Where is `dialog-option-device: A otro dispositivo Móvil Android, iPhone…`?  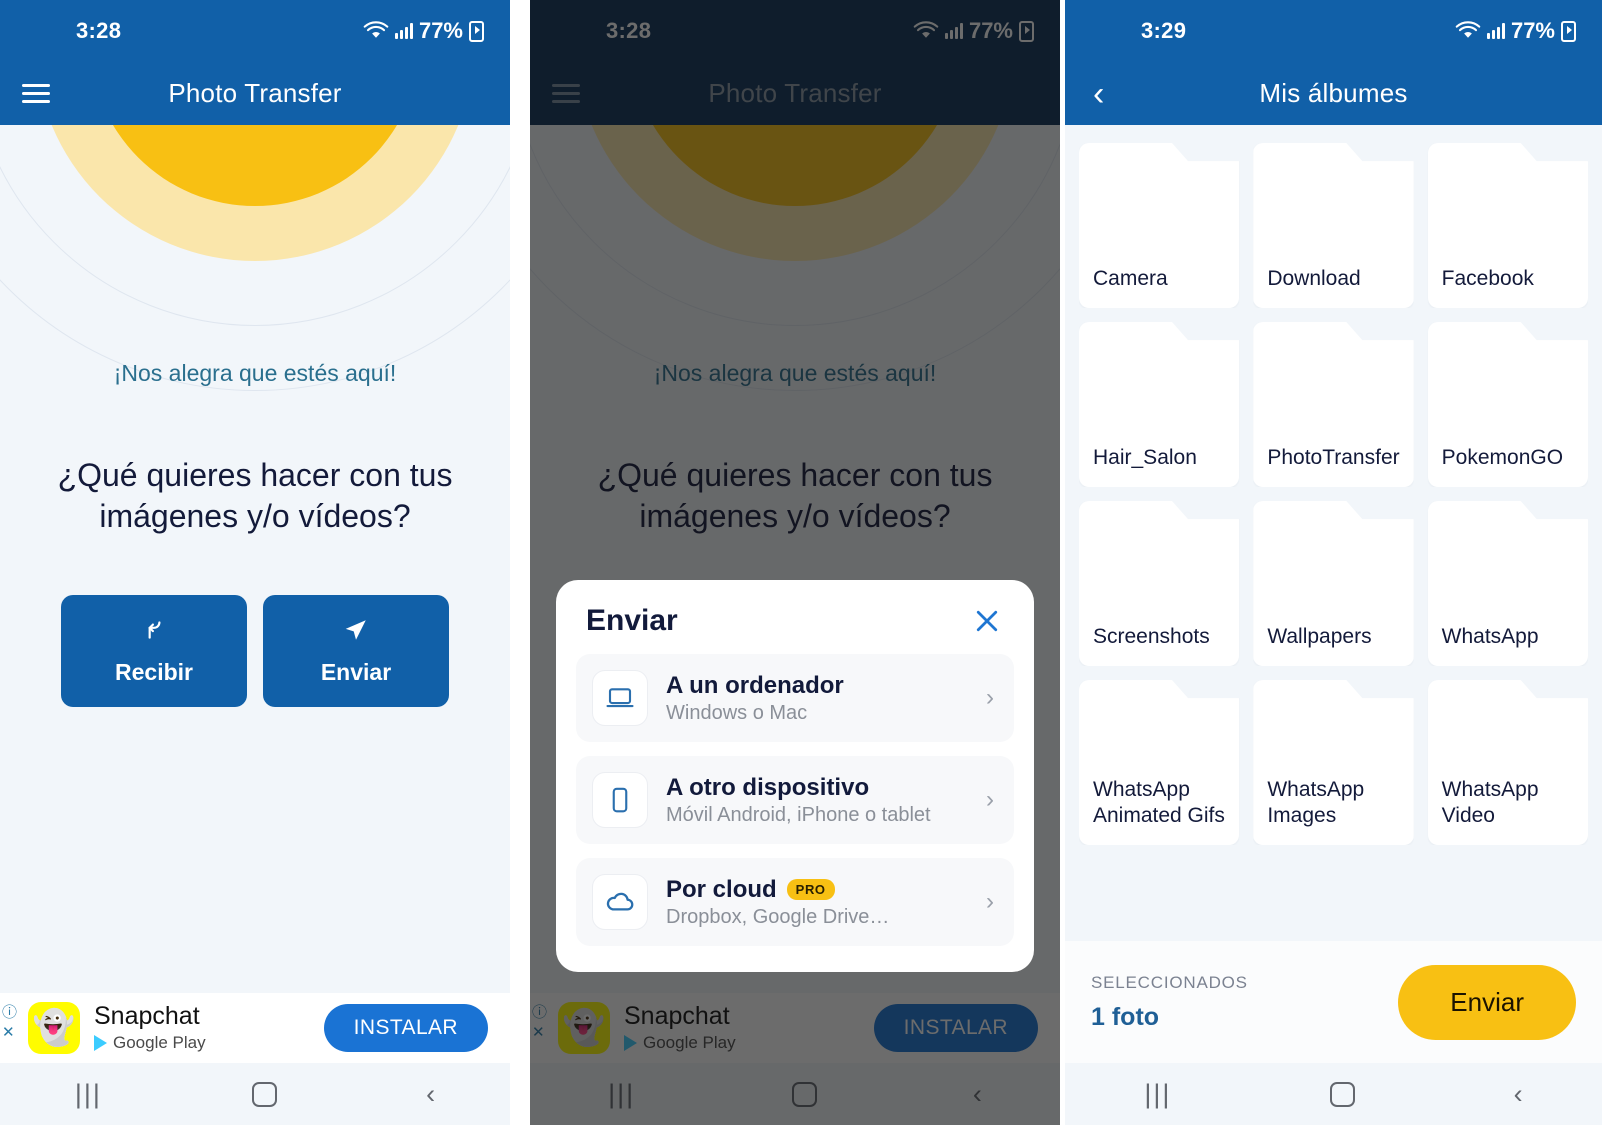 dialog-option-device: A otro dispositivo Móvil Android, iPhone… is located at coordinates (795, 800).